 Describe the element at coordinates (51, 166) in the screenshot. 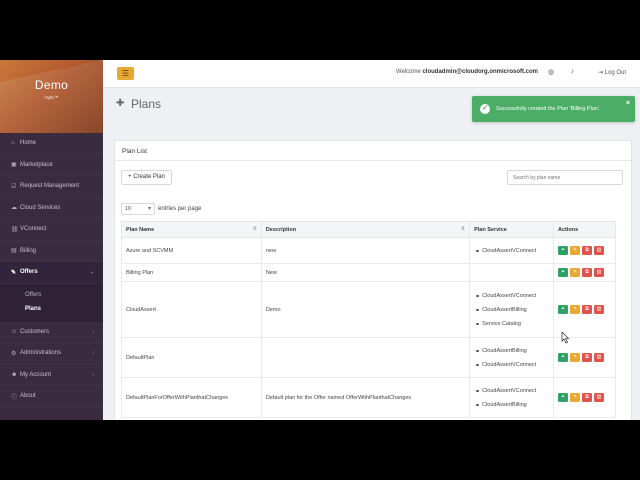

I see `sidebar-item-marketplace: ▣ Marketplace` at that location.